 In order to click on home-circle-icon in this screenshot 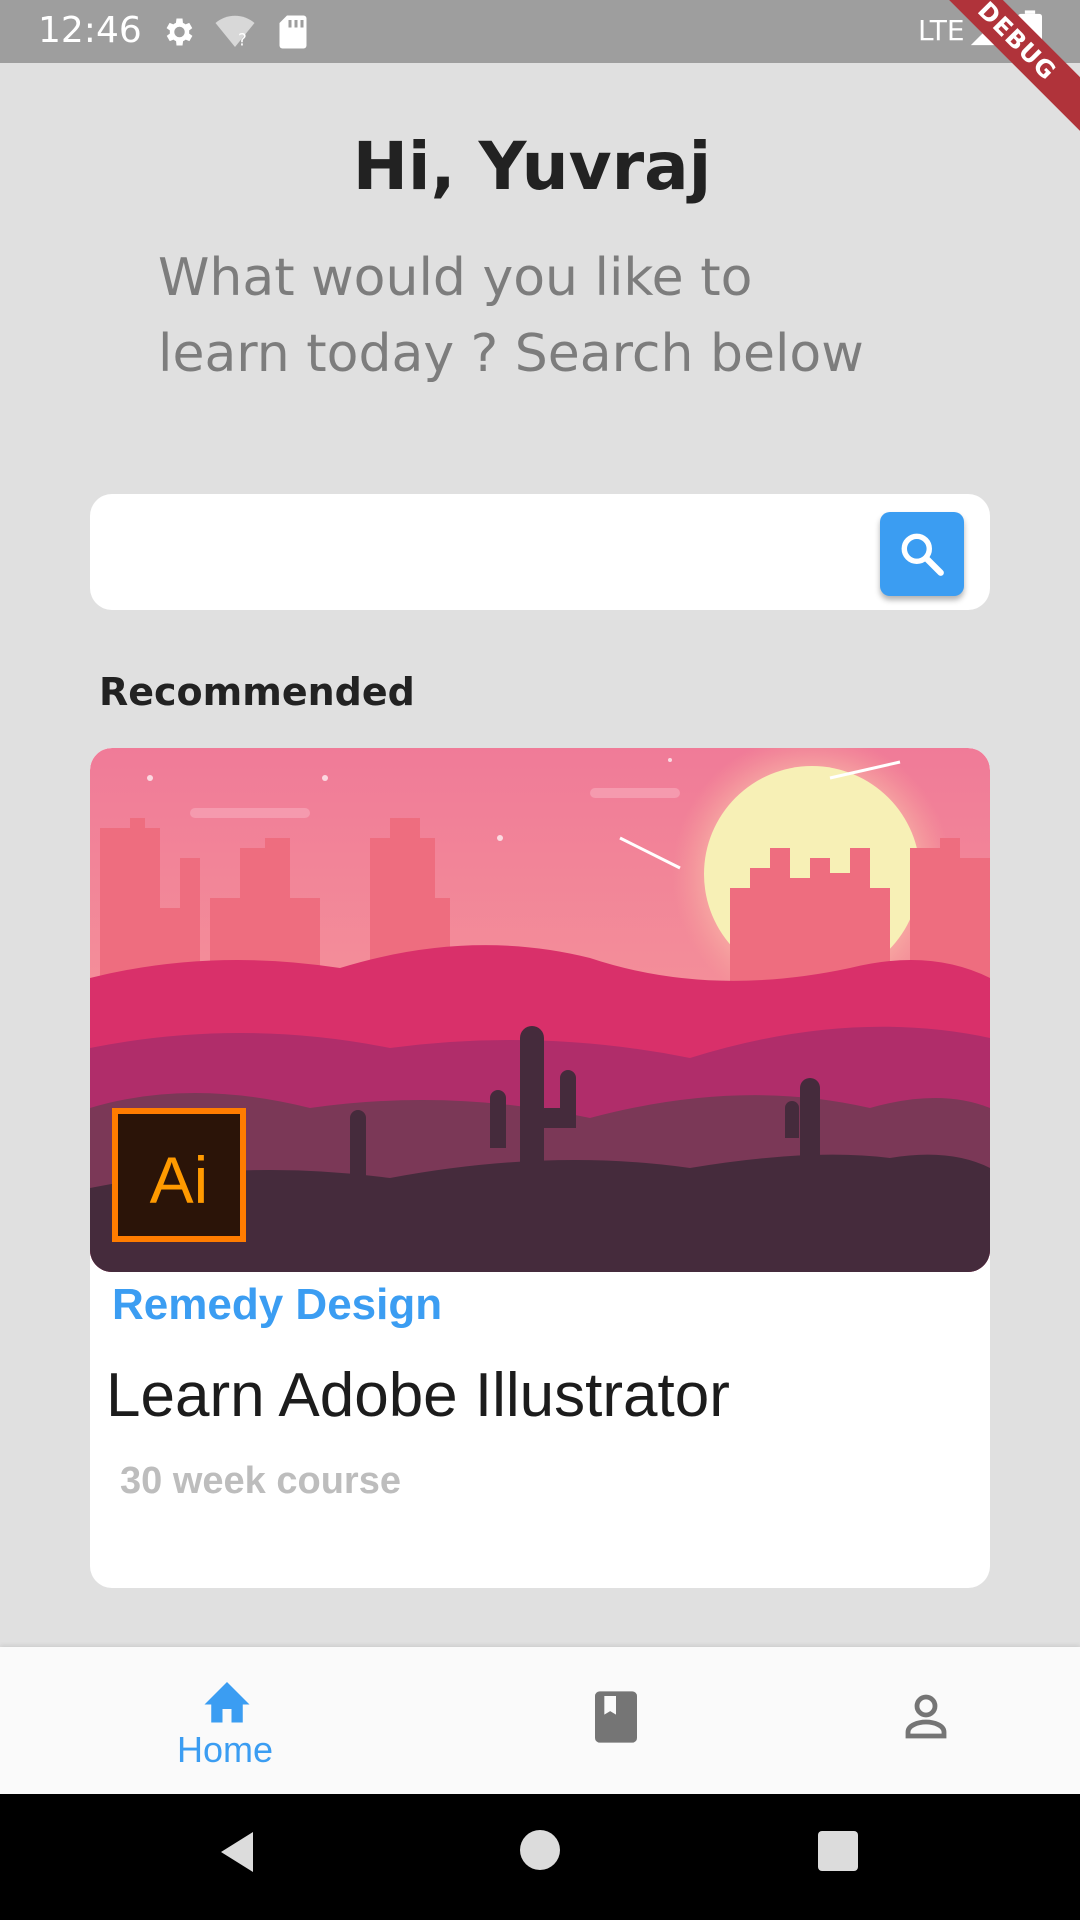, I will do `click(540, 1850)`.